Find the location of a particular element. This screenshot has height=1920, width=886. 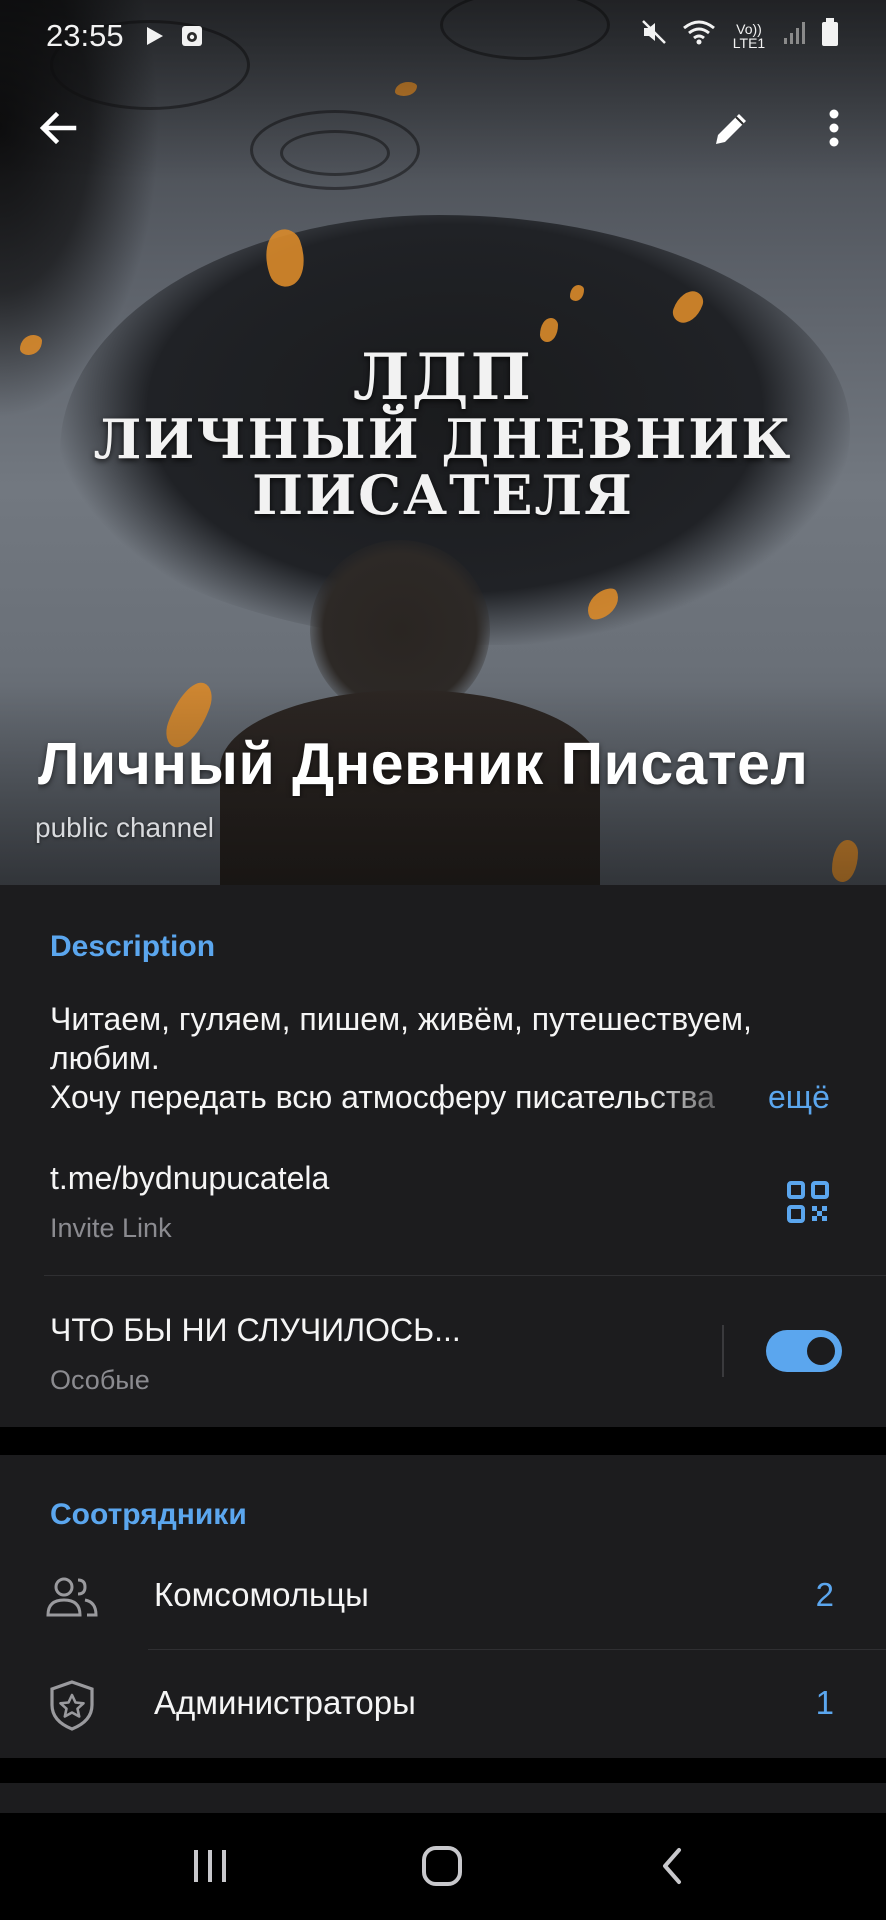

row-separator is located at coordinates (723, 1351).